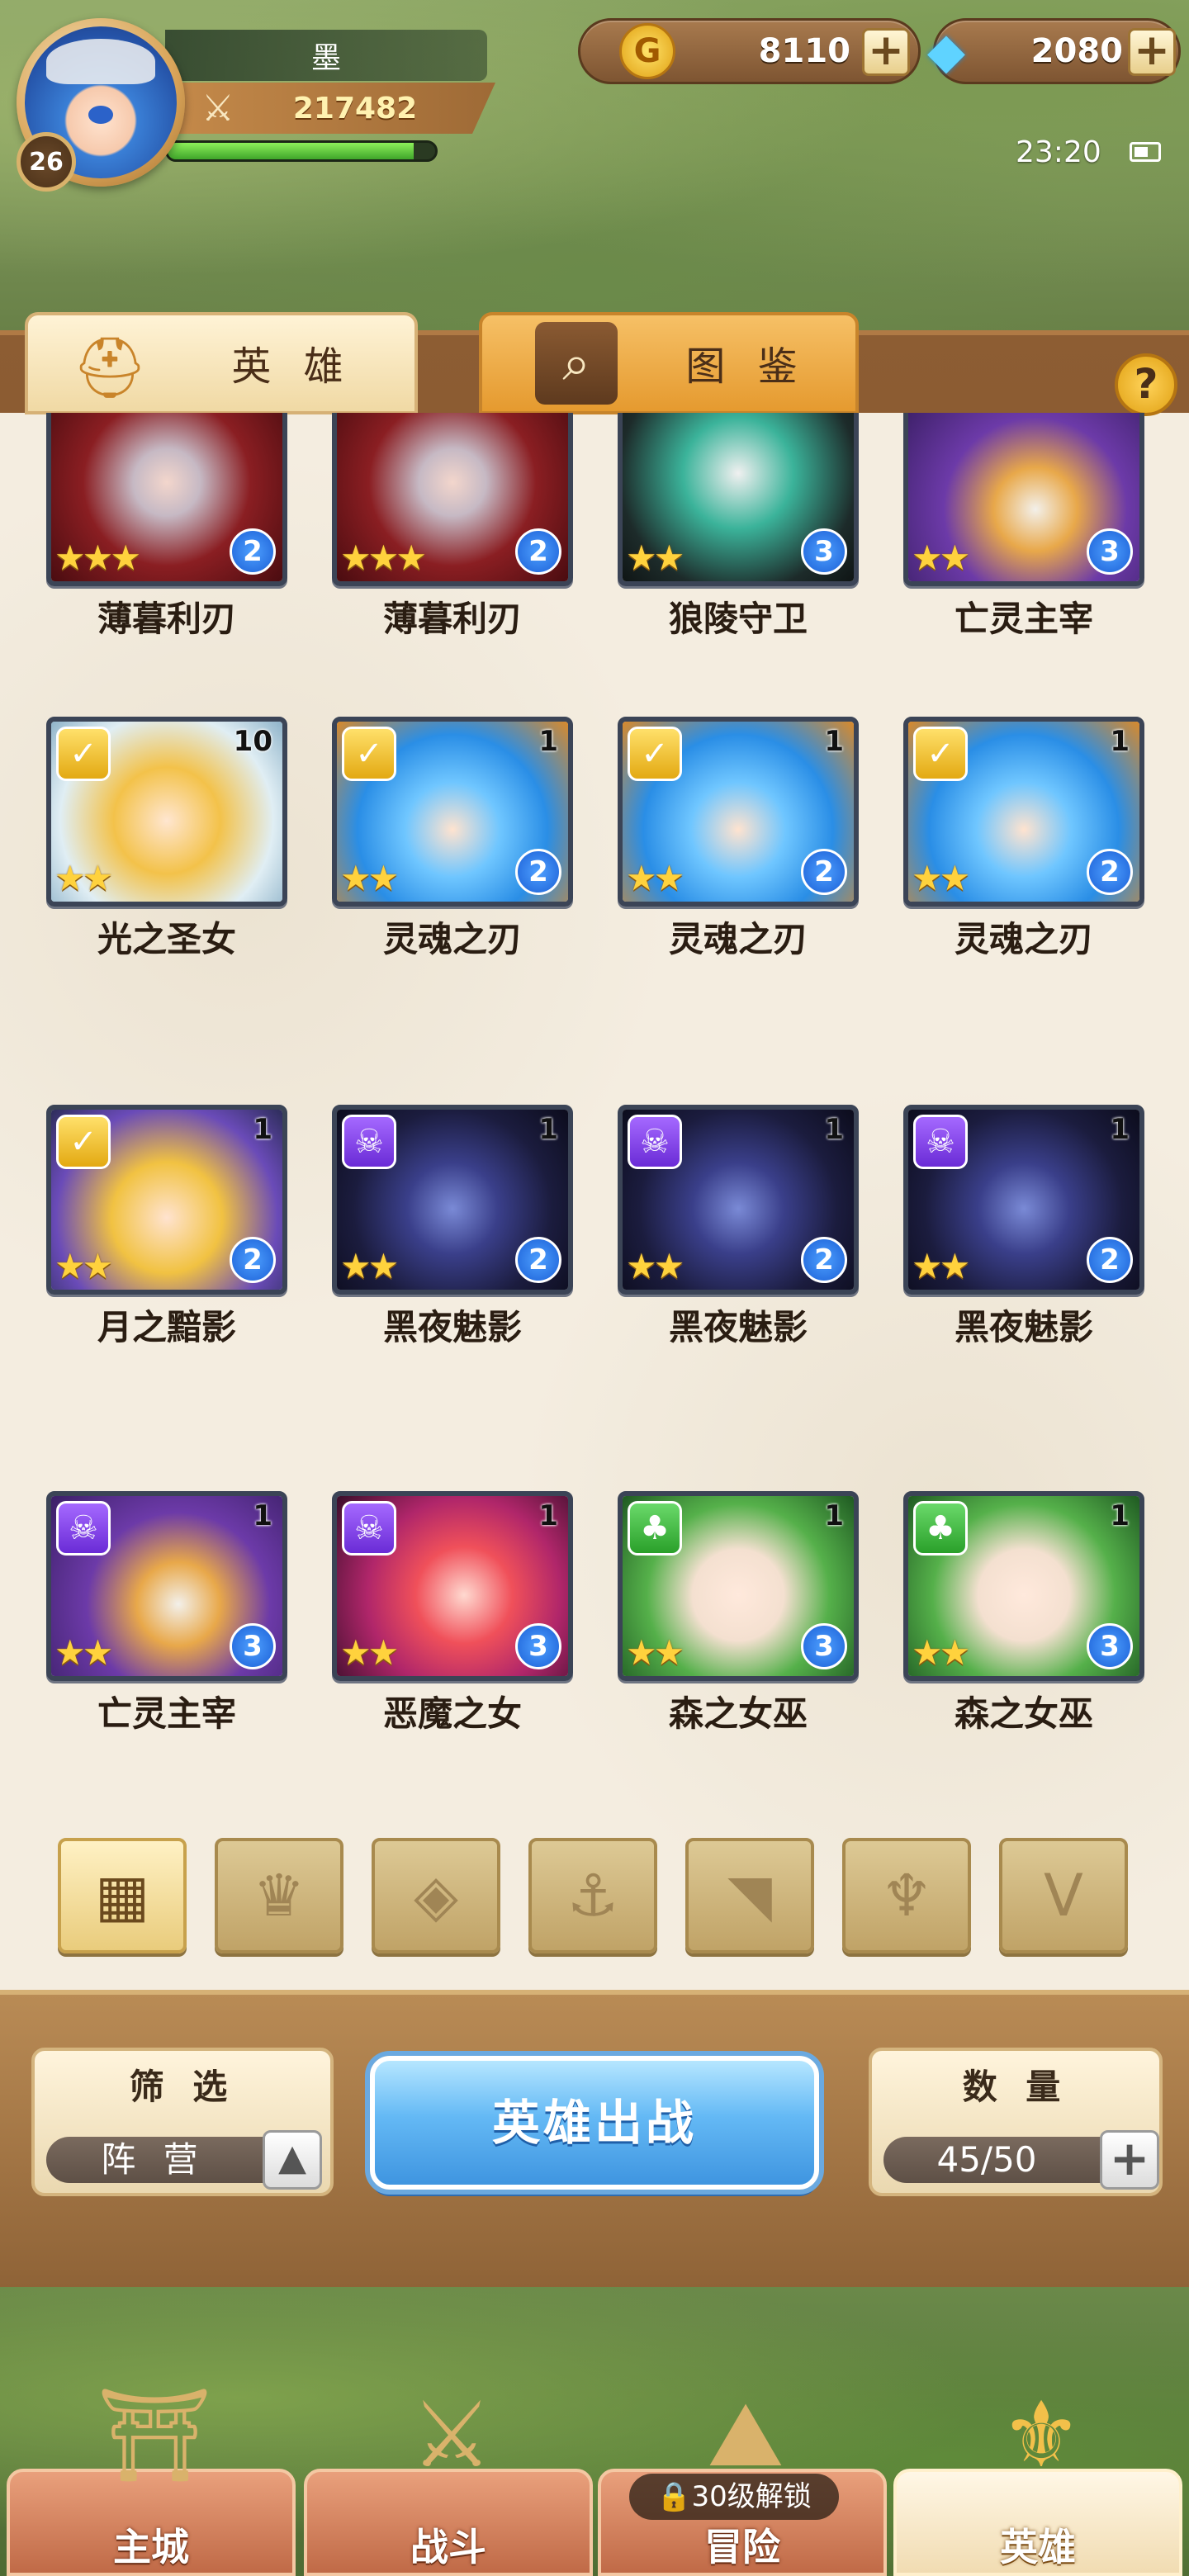 The width and height of the screenshot is (1189, 2576). I want to click on hero-name: 光之圣女, so click(166, 939).